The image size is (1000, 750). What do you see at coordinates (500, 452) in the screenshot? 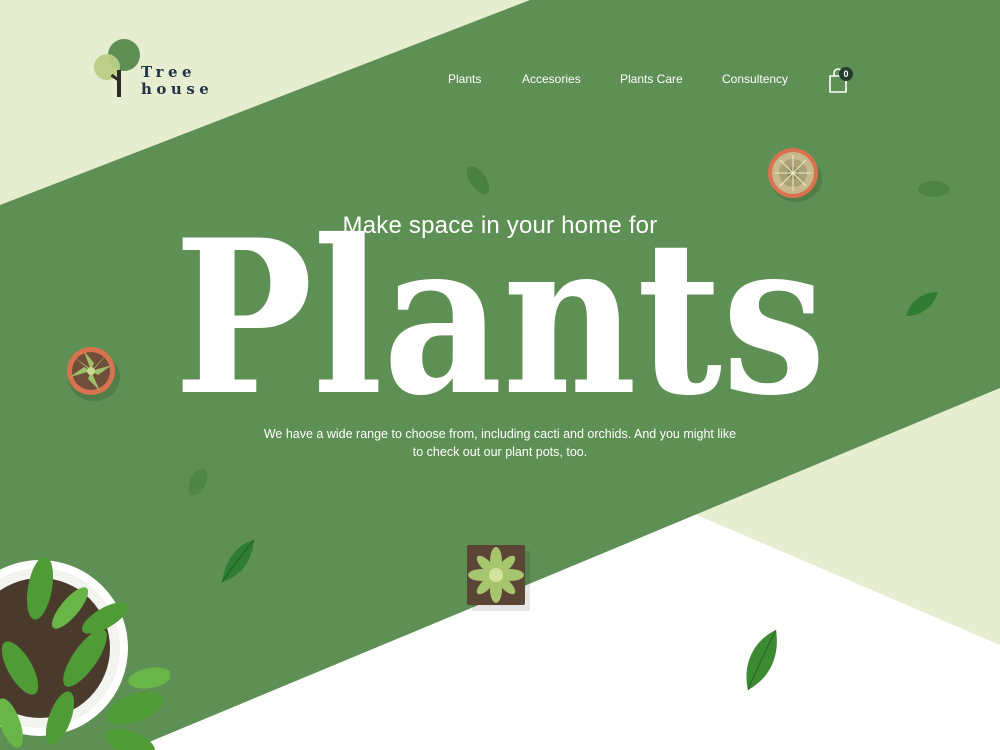
I see `hero-description-line-2: to check out our plant pots, too.` at bounding box center [500, 452].